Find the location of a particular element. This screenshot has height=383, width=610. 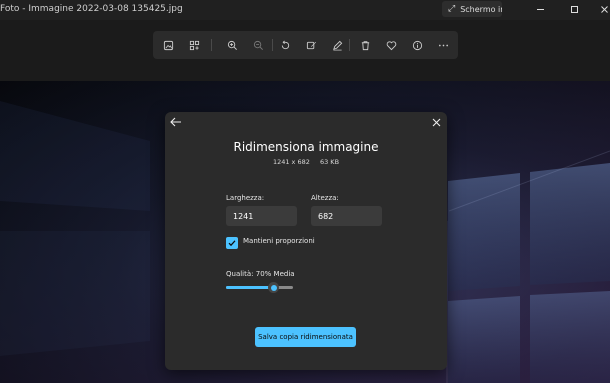

maximize-icon is located at coordinates (574, 9).